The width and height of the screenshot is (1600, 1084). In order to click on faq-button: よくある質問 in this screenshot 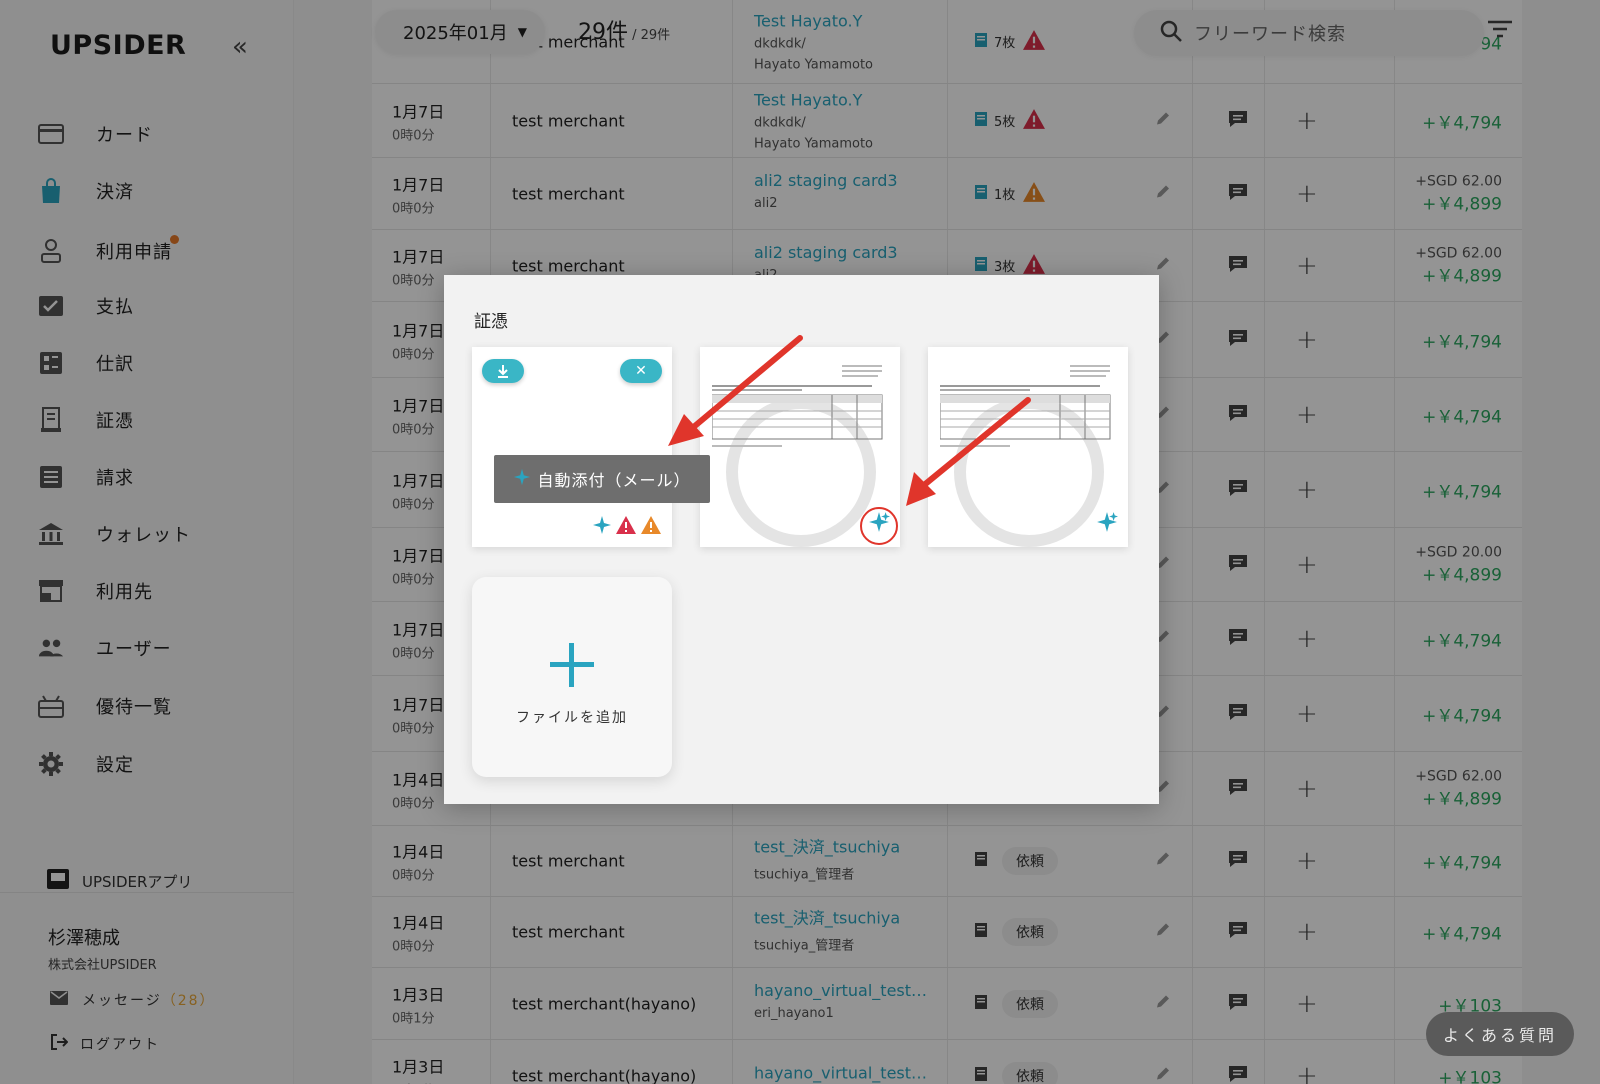, I will do `click(1500, 1034)`.